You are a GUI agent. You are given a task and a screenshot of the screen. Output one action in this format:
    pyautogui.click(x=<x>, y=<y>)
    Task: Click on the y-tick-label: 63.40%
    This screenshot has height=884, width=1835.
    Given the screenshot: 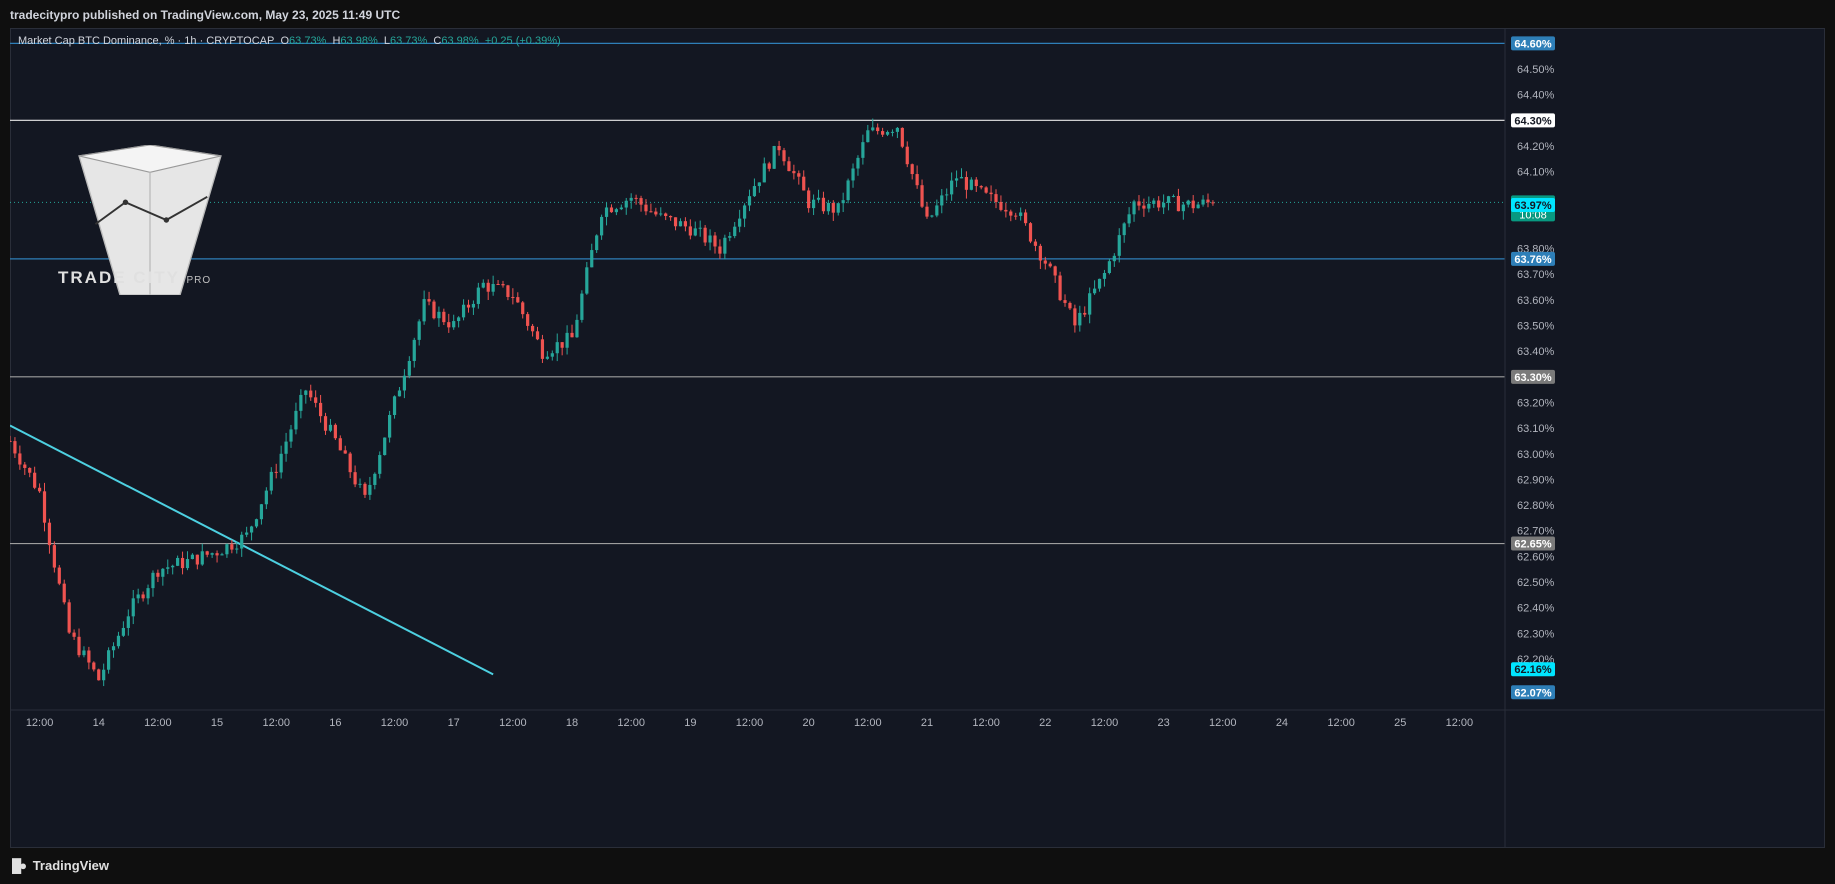 What is the action you would take?
    pyautogui.click(x=1536, y=352)
    